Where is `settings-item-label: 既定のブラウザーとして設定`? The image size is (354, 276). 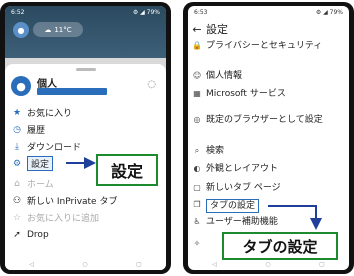 settings-item-label: 既定のブラウザーとして設定 is located at coordinates (264, 120).